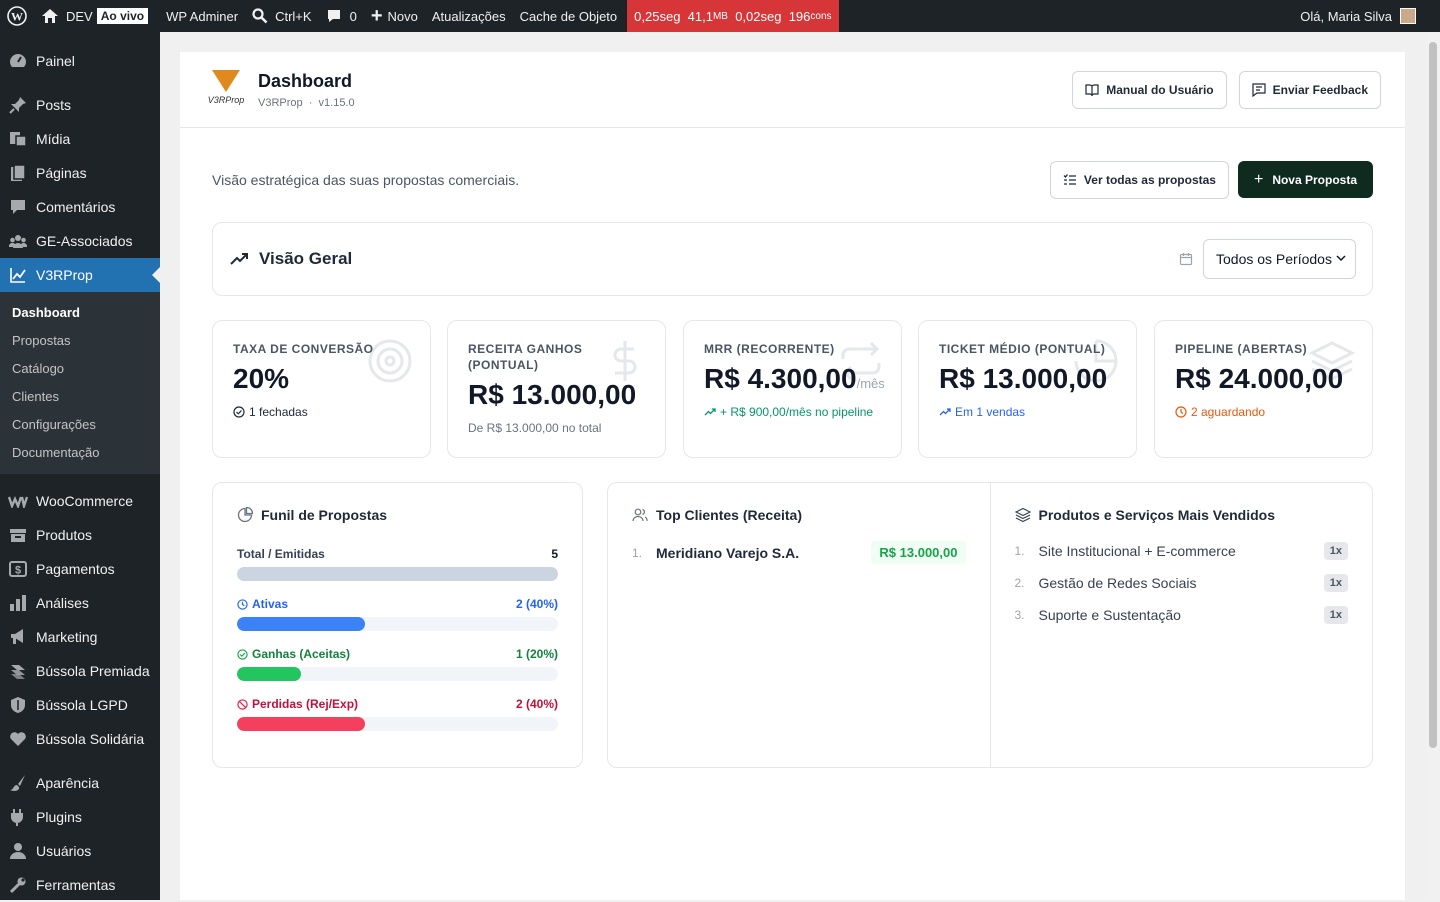 The height and width of the screenshot is (902, 1440). I want to click on site-menu: DEV Ao vivo, so click(96, 16).